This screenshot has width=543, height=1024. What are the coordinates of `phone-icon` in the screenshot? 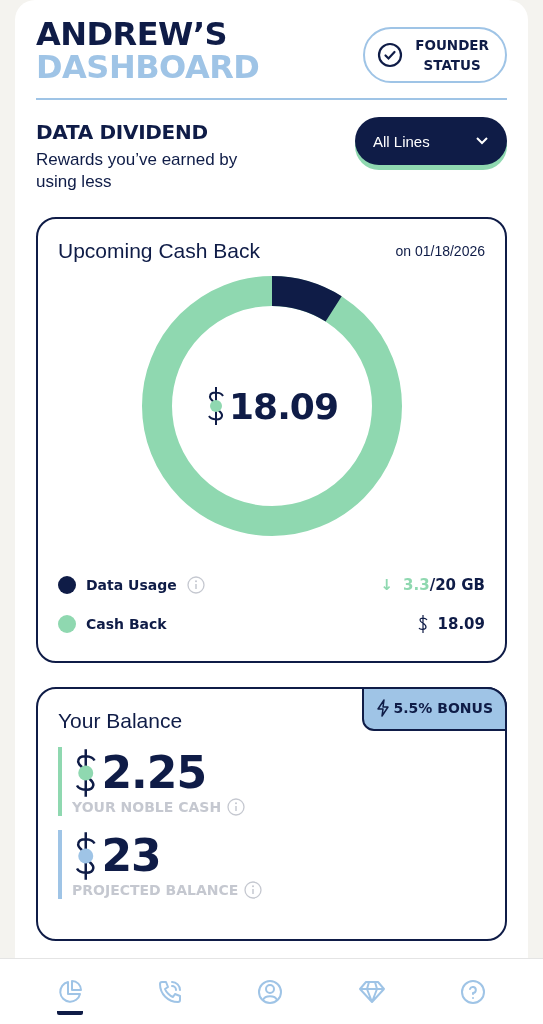 It's located at (170, 992).